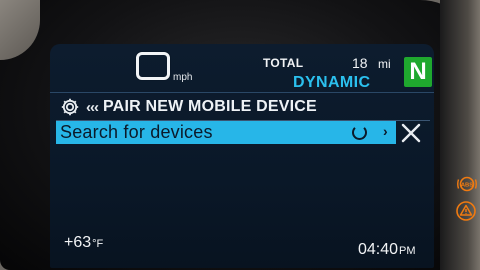 This screenshot has width=480, height=270. Describe the element at coordinates (70, 107) in the screenshot. I see `gear-icon` at that location.